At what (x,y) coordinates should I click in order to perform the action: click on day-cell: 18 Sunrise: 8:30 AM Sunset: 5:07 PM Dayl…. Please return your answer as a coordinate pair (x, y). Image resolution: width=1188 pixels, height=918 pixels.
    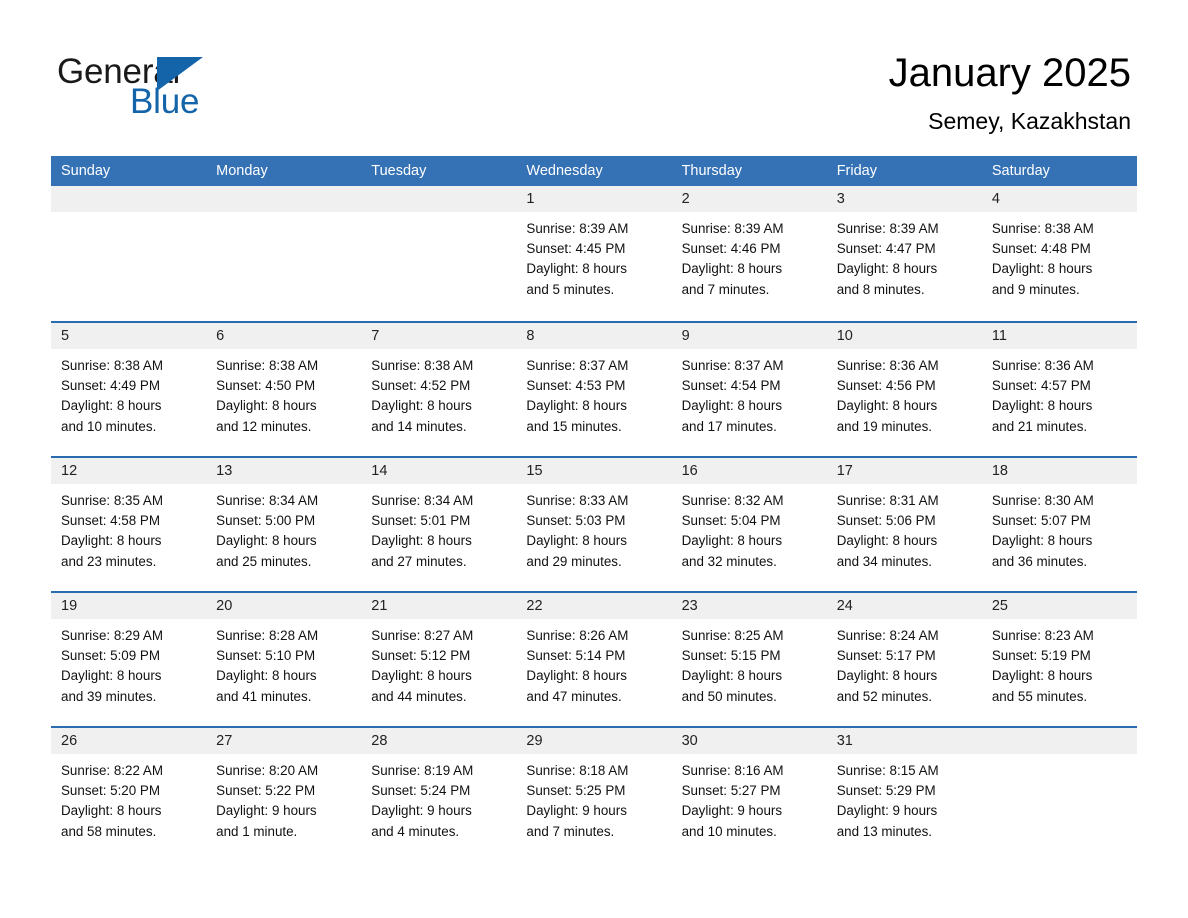
    Looking at the image, I should click on (1059, 524).